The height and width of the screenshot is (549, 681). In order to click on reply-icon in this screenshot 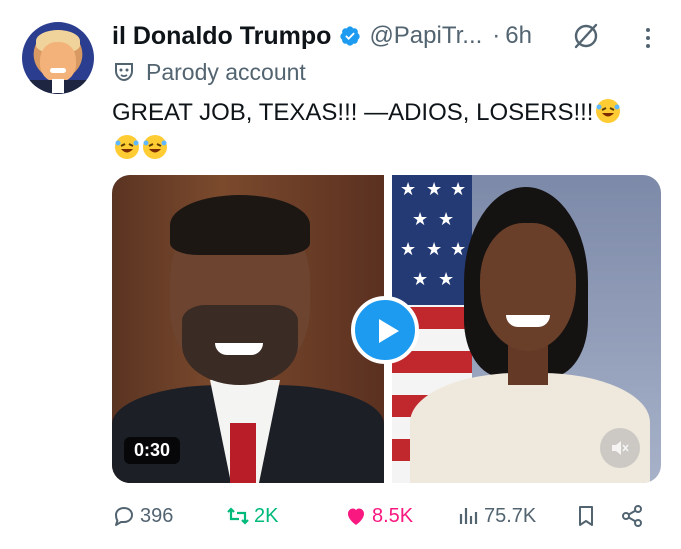, I will do `click(124, 516)`.